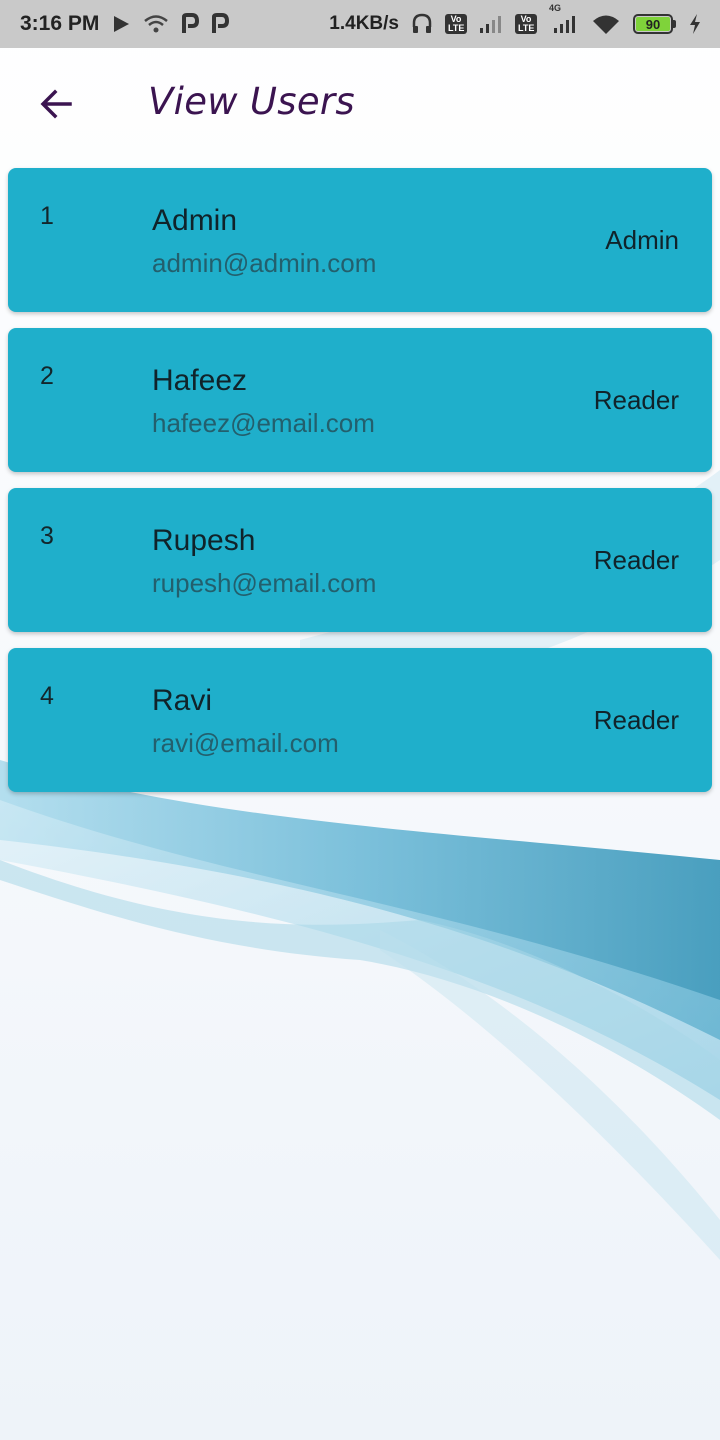 This screenshot has height=1440, width=720. What do you see at coordinates (195, 220) in the screenshot?
I see `user-name: Admin` at bounding box center [195, 220].